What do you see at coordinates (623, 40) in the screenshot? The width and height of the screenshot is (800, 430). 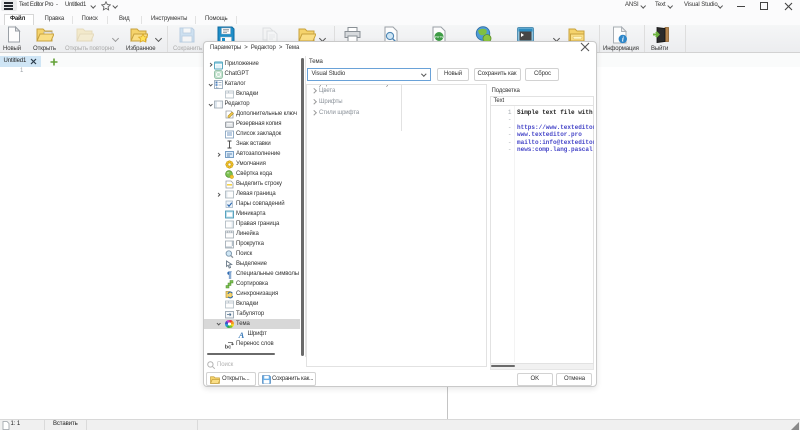 I see `svg-text: i` at bounding box center [623, 40].